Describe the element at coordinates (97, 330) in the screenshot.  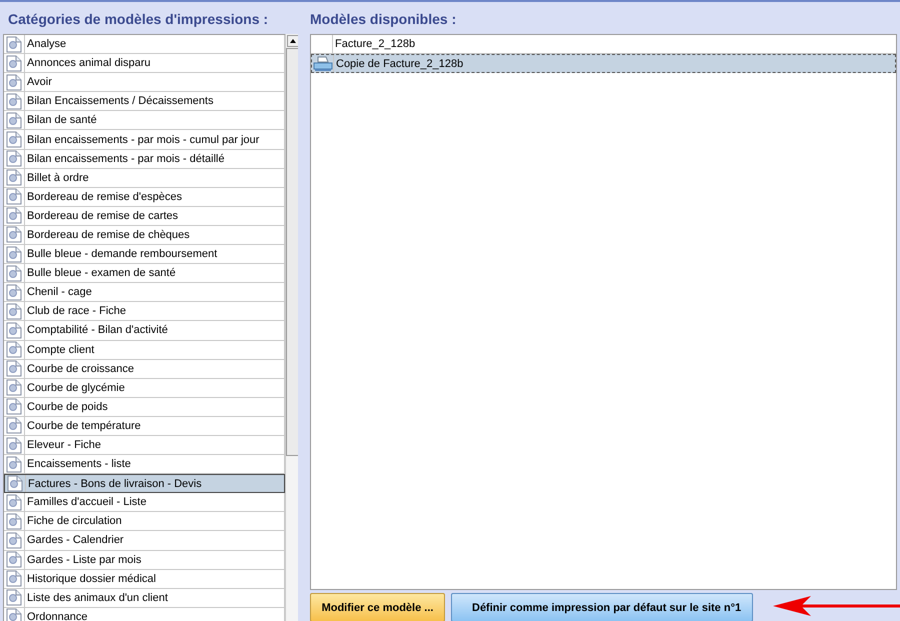
I see `category-label: Comptabilité - Bilan d'activité` at that location.